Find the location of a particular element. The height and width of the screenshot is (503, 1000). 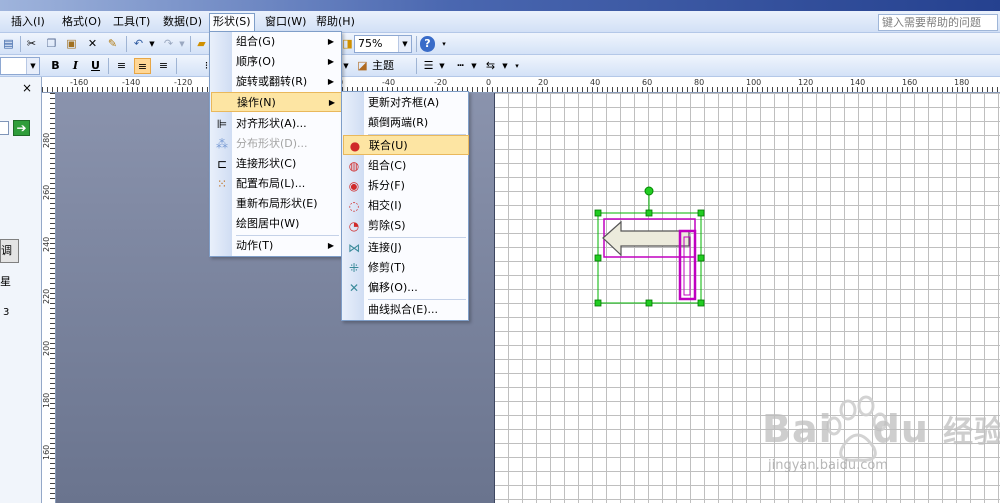

menu-item-label: 相交(I) is located at coordinates (385, 205).